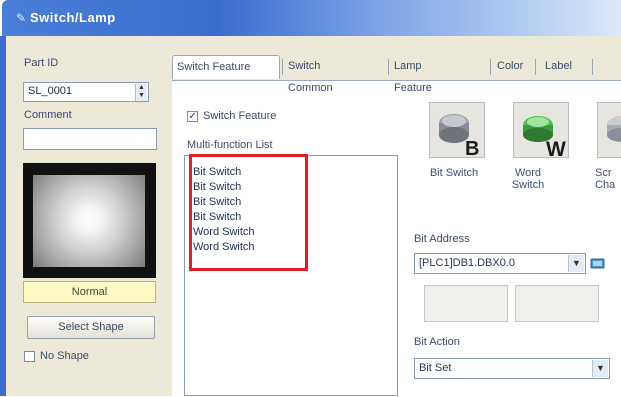  Describe the element at coordinates (437, 342) in the screenshot. I see `bit-action-label: Bit Action` at that location.